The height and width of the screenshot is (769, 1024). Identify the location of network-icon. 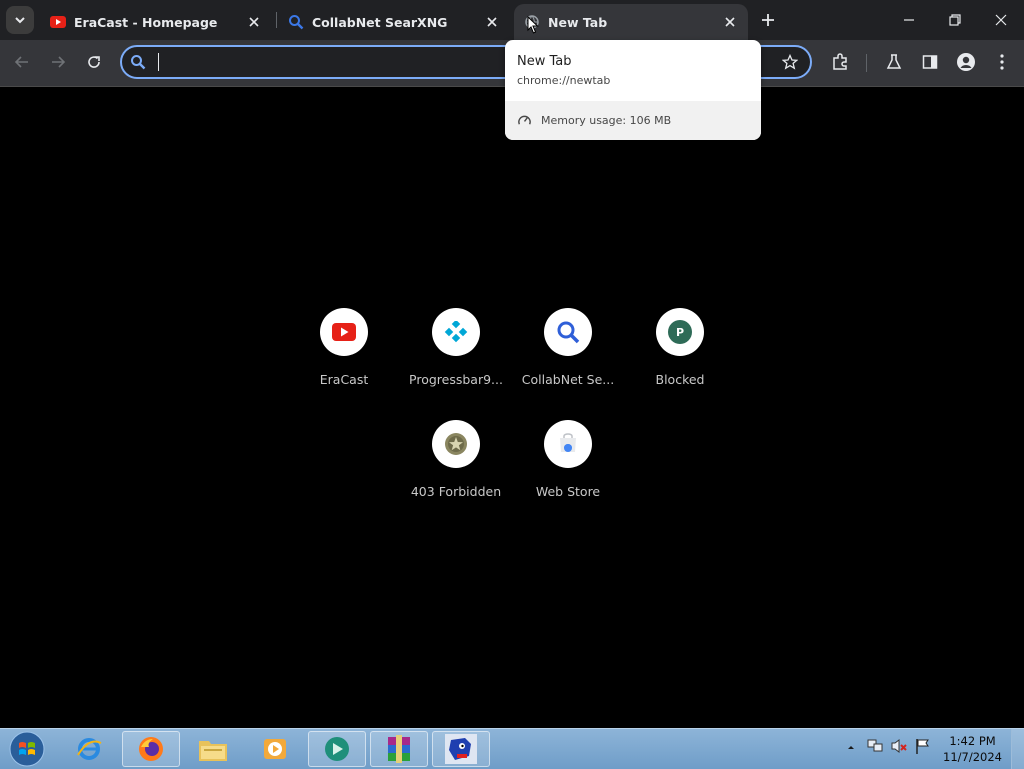
(875, 745).